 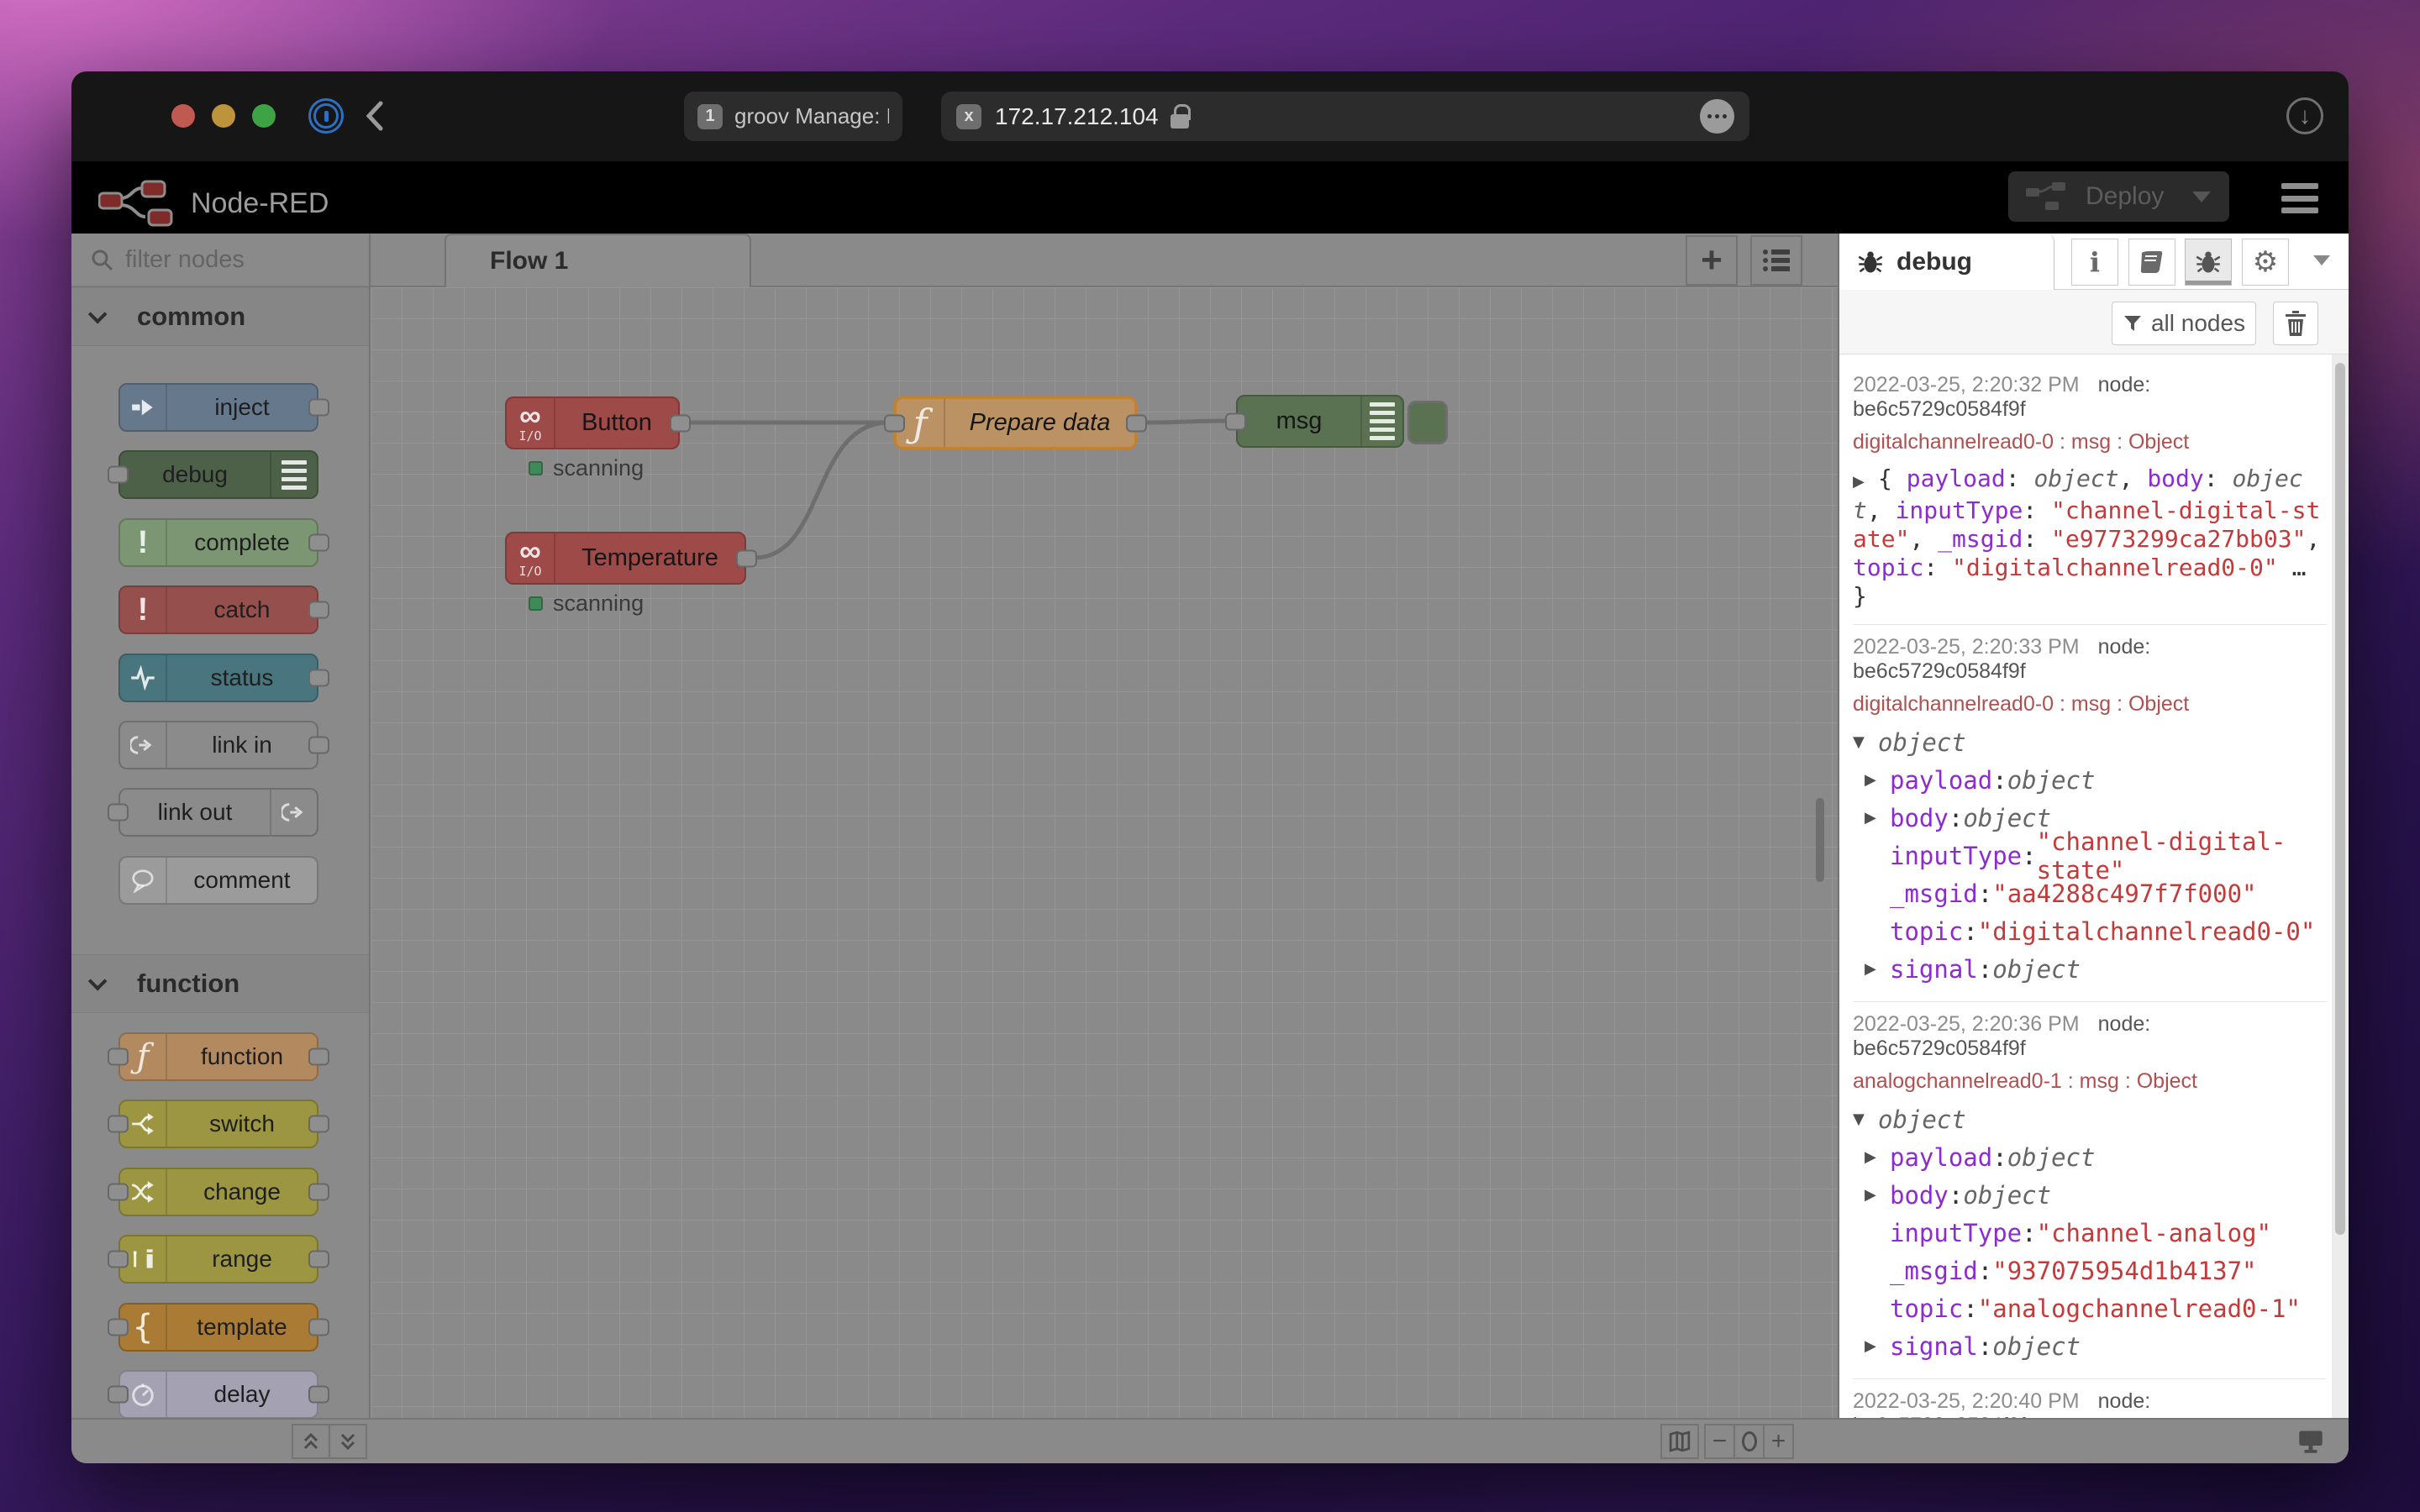 I want to click on palette-node-debug: debug, so click(x=213, y=474).